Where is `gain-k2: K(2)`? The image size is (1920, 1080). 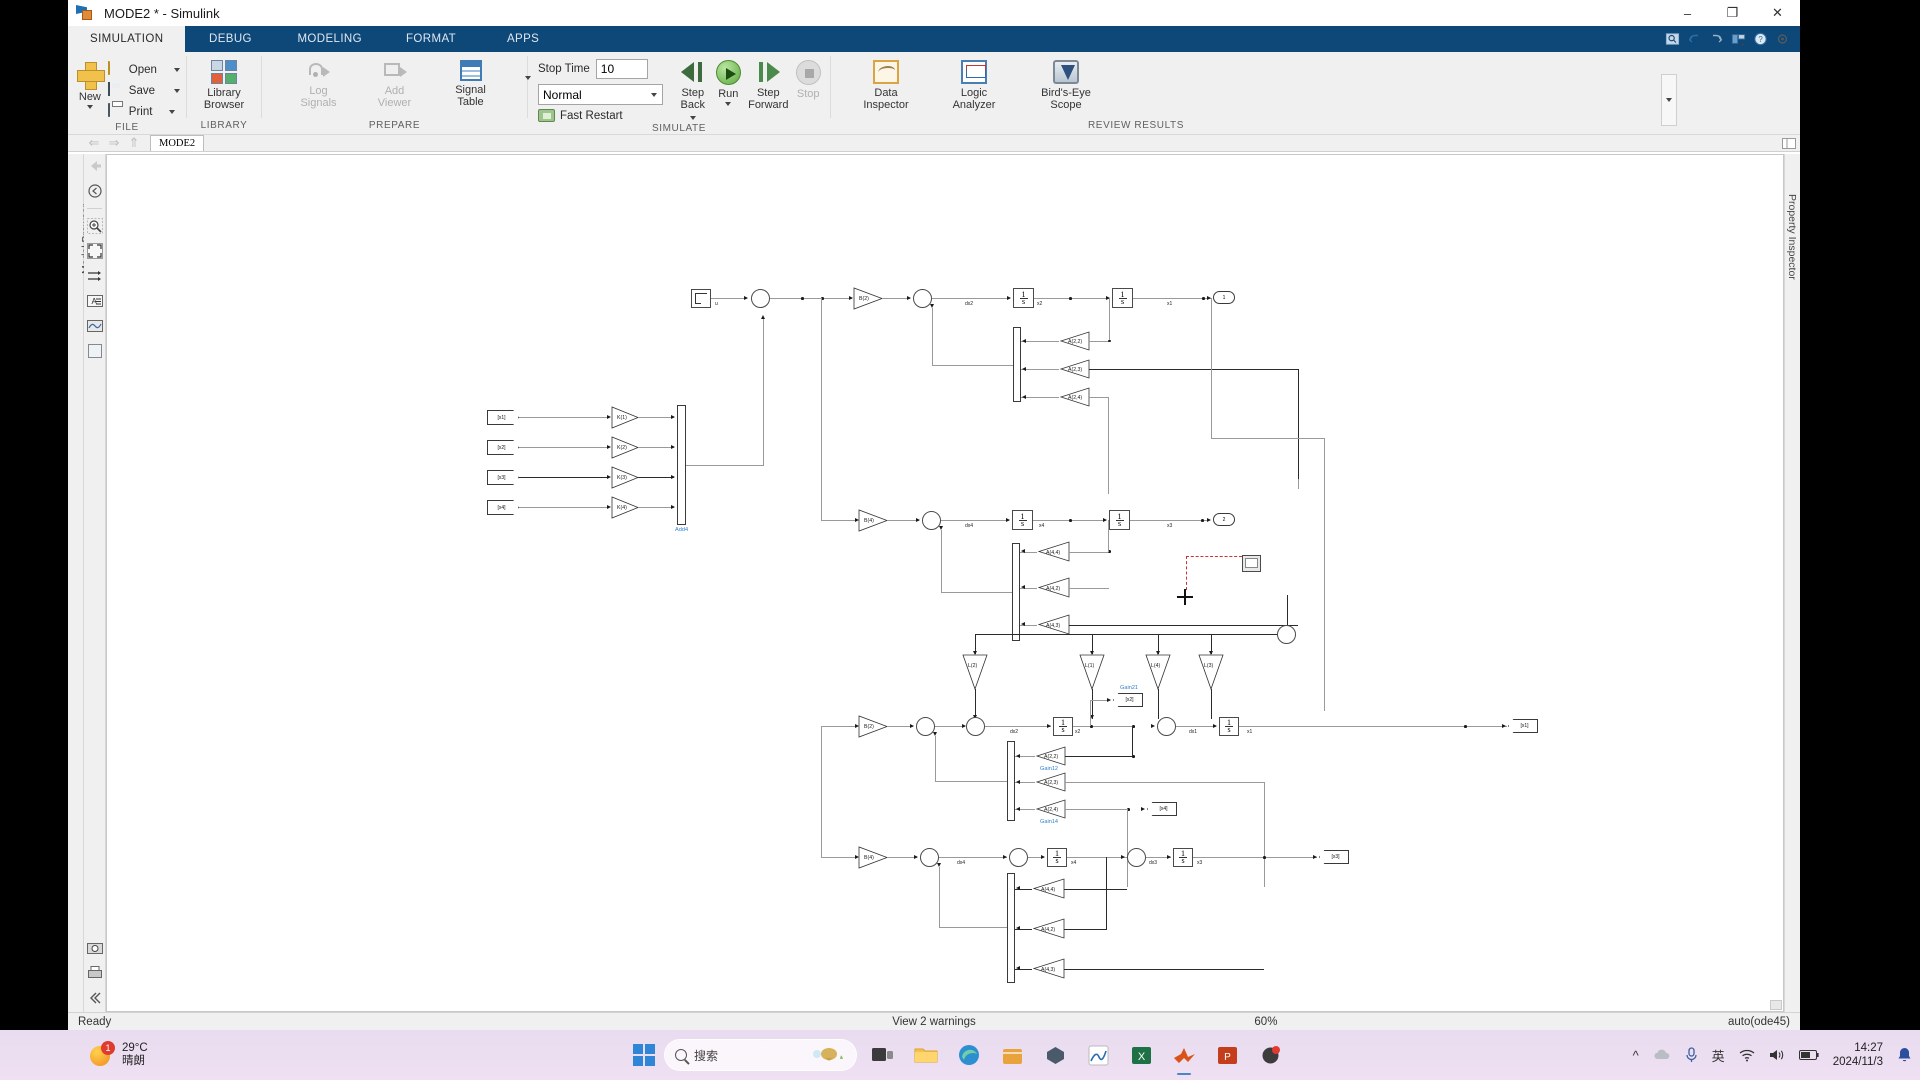
gain-k2: K(2) is located at coordinates (625, 447).